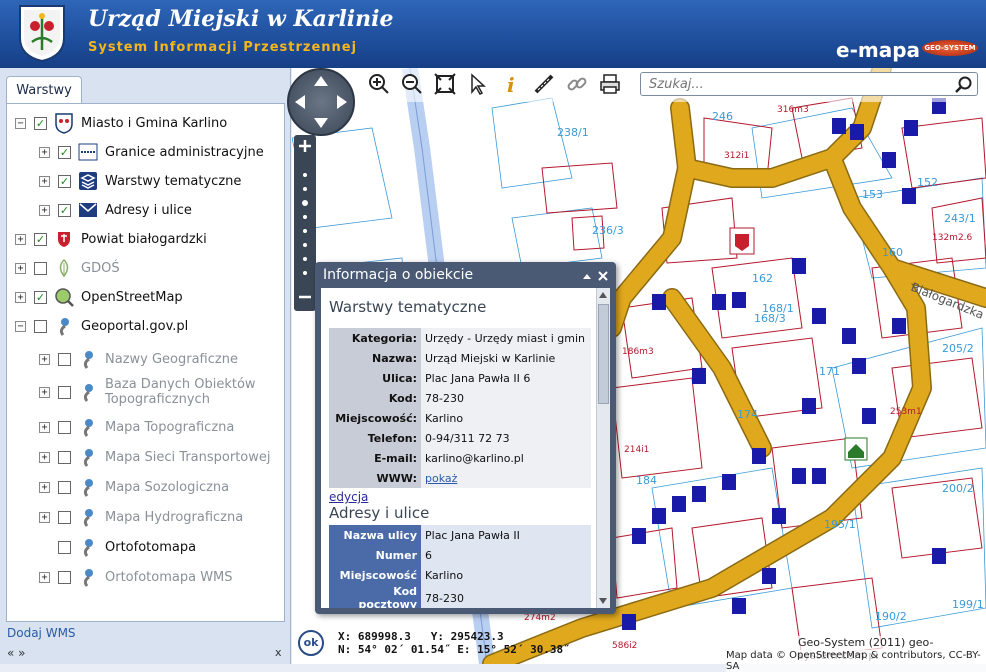 The width and height of the screenshot is (986, 672). What do you see at coordinates (321, 102) in the screenshot?
I see `pan-control` at bounding box center [321, 102].